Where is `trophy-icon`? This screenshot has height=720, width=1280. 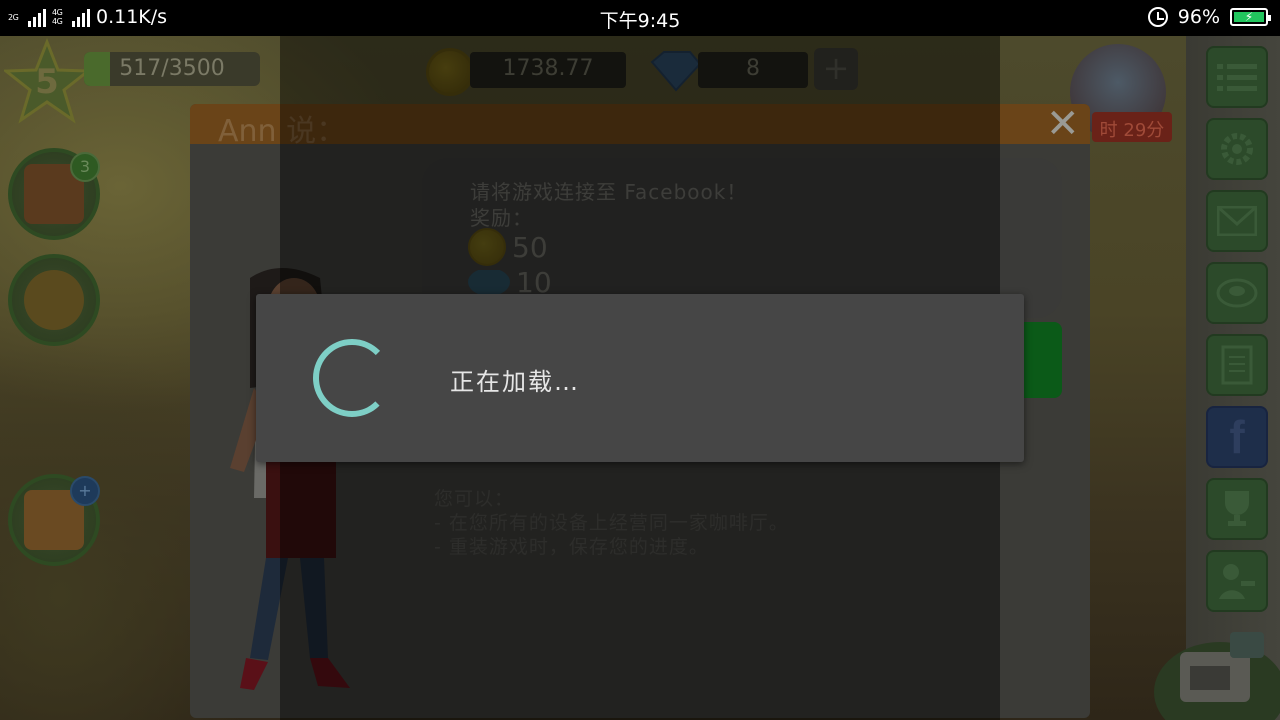
trophy-icon is located at coordinates (1237, 508).